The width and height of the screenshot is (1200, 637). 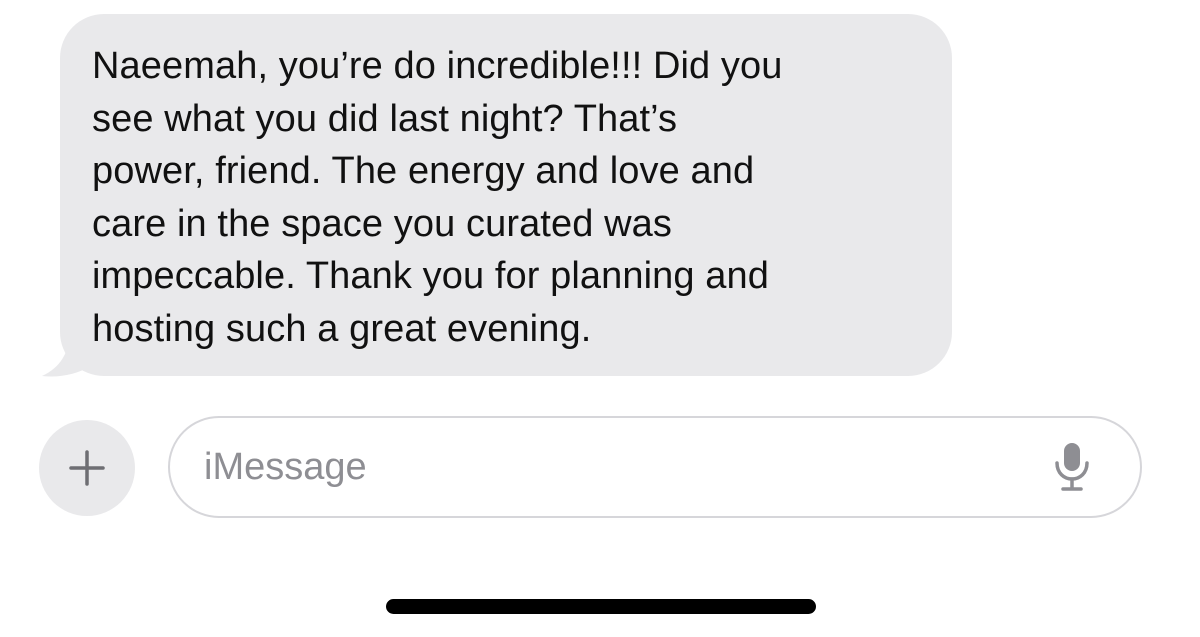 I want to click on microphone-icon, so click(x=1072, y=467).